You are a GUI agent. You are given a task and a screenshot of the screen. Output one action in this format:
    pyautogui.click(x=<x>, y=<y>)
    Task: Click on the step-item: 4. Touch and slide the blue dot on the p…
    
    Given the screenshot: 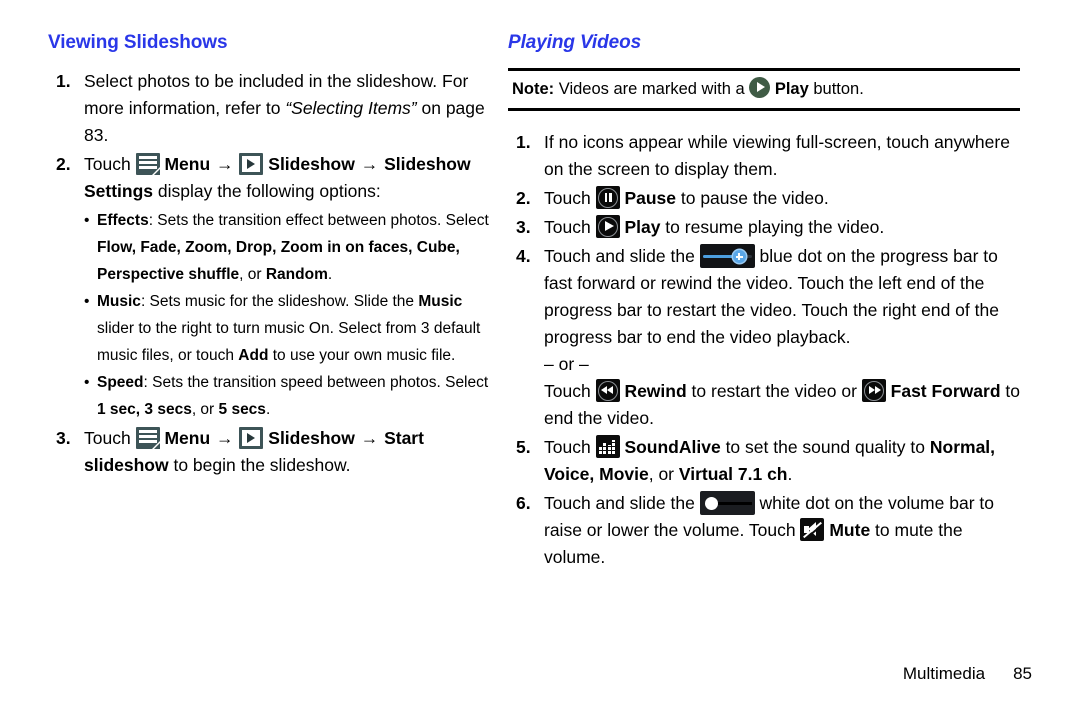 What is the action you would take?
    pyautogui.click(x=764, y=337)
    